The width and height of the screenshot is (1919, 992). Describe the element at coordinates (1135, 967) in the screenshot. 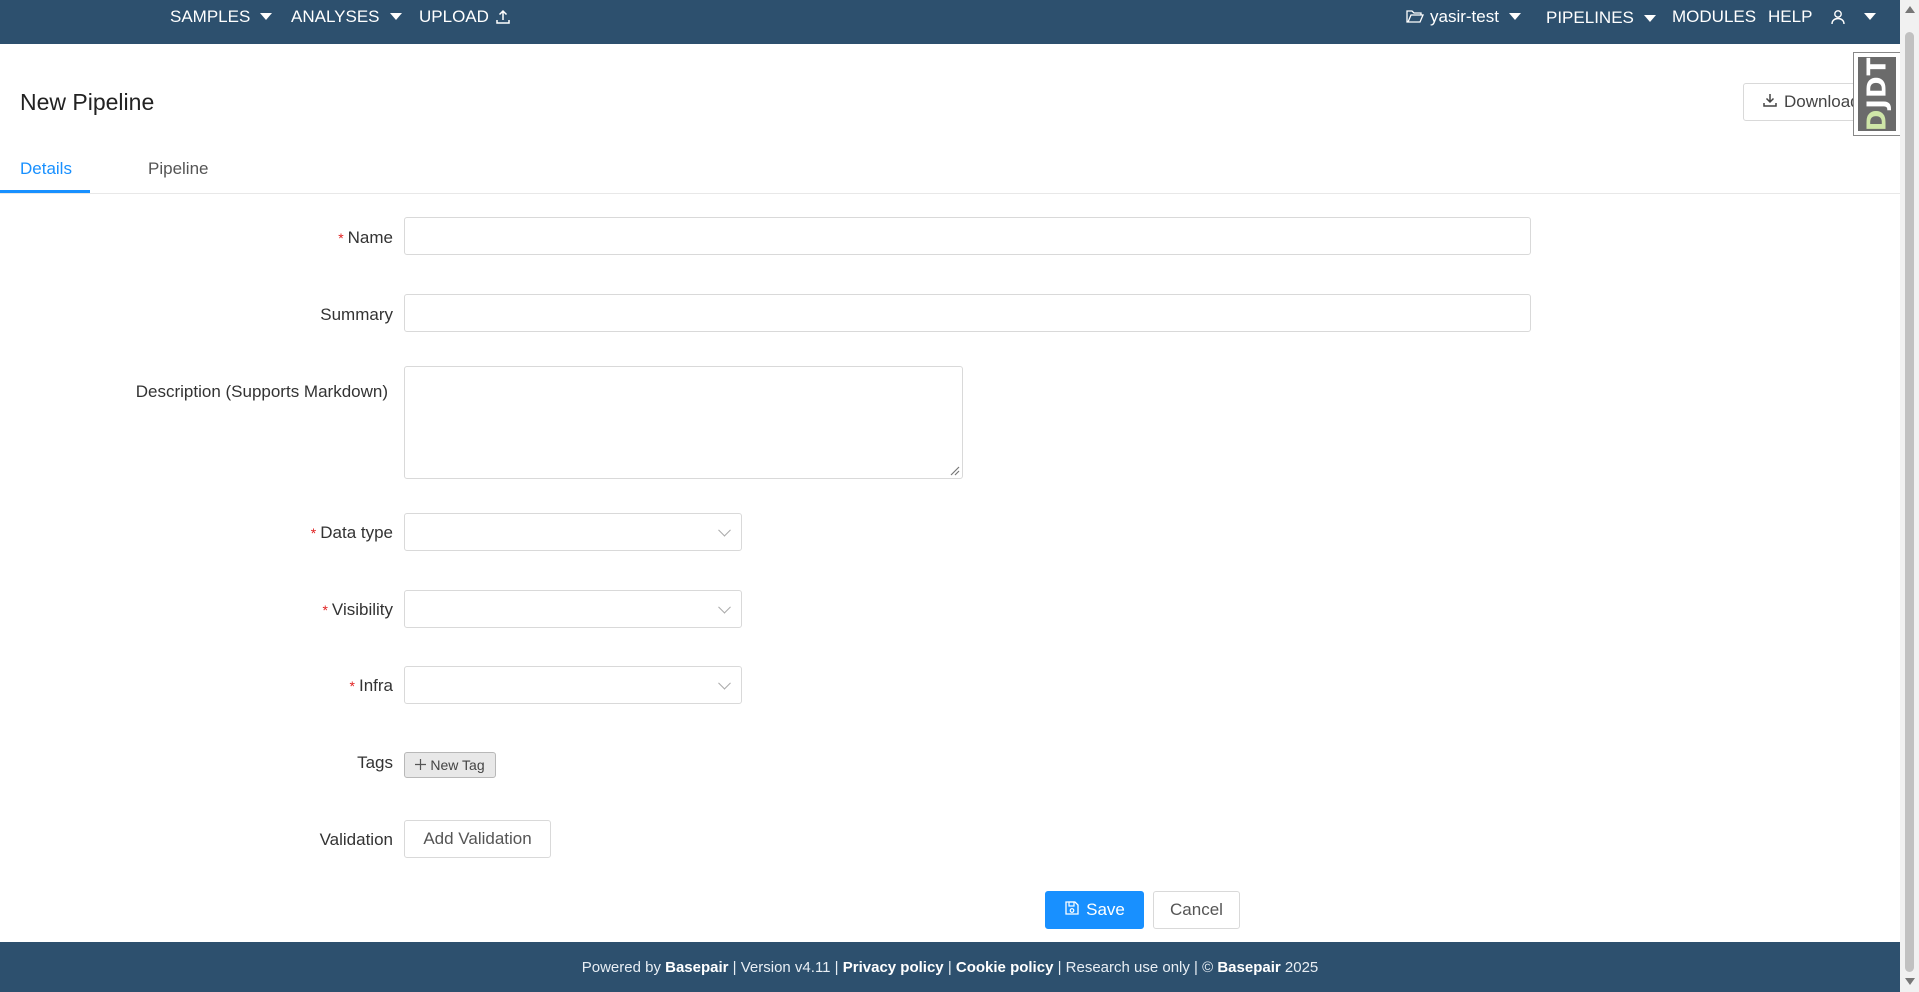

I see `footer-research-use: | Research use only | ©` at that location.